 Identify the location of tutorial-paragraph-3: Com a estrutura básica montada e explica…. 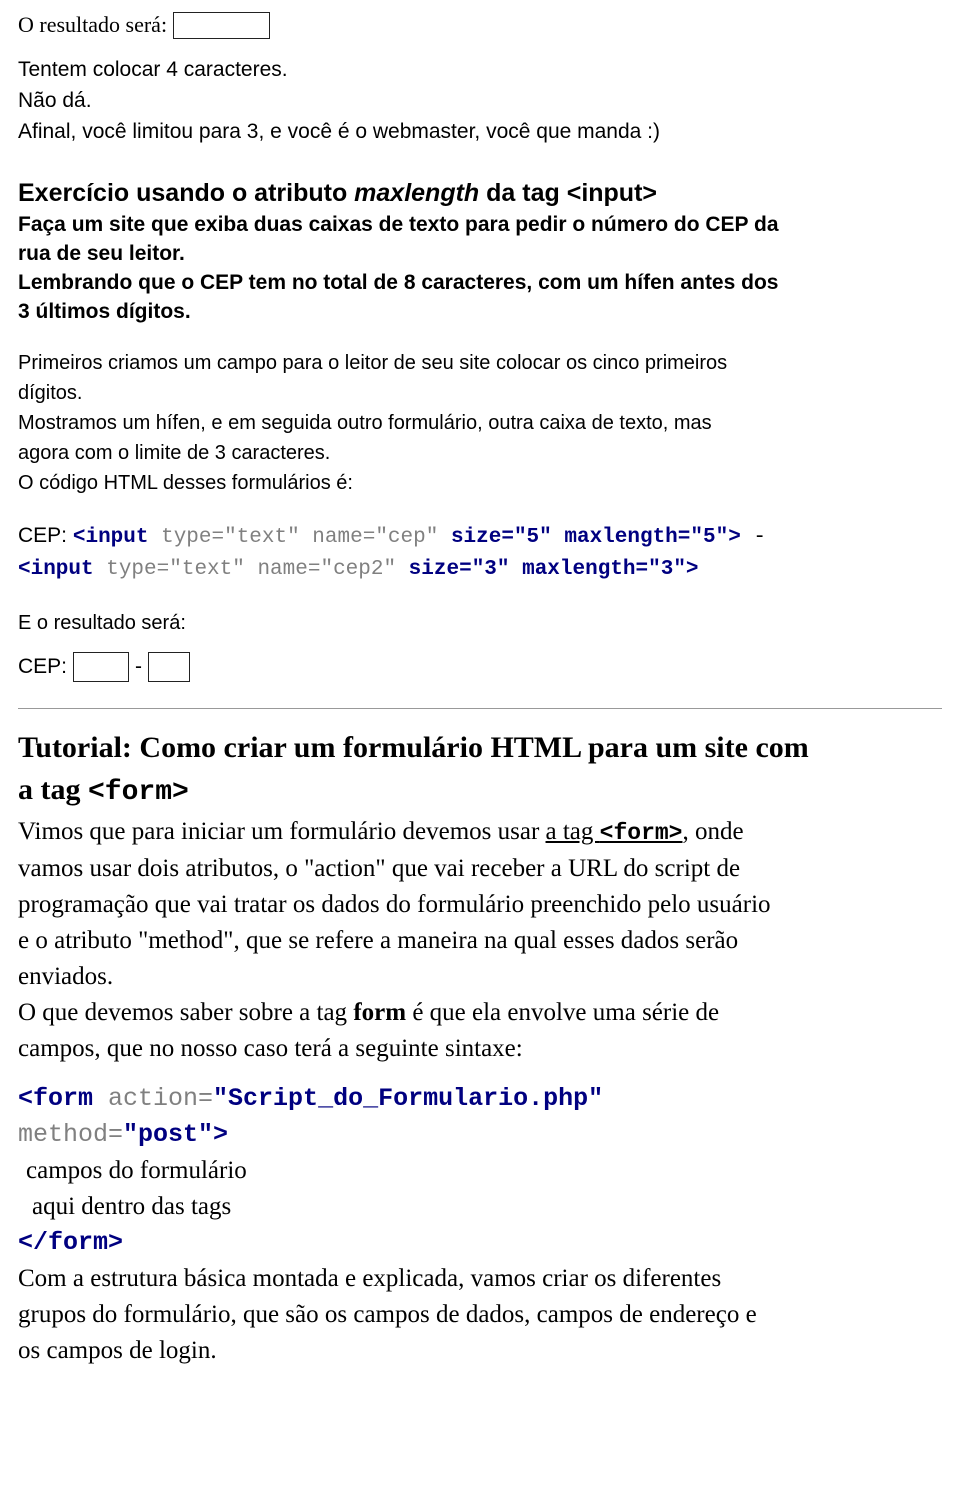
(480, 1315).